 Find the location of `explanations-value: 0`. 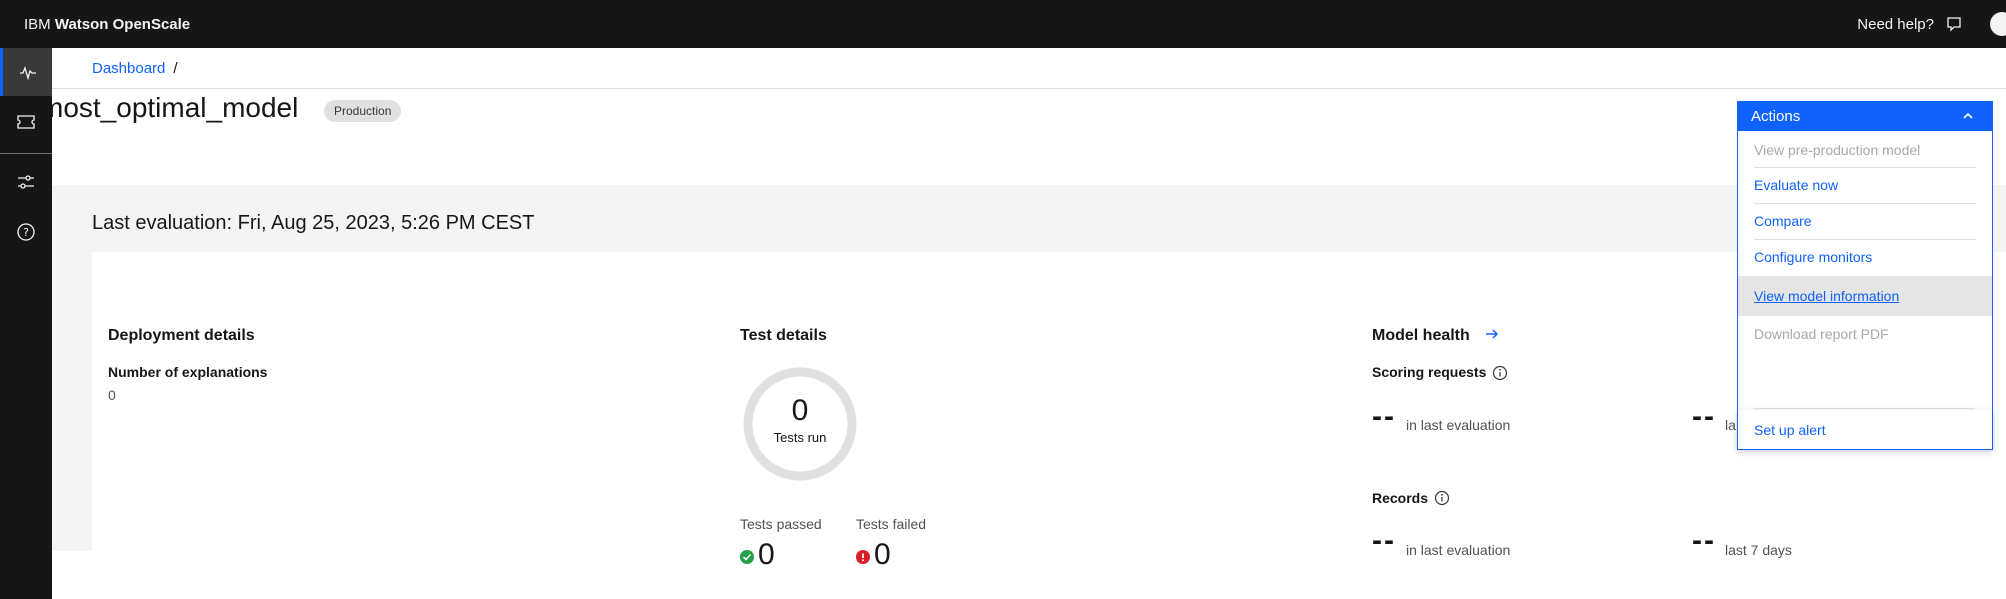

explanations-value: 0 is located at coordinates (112, 395).